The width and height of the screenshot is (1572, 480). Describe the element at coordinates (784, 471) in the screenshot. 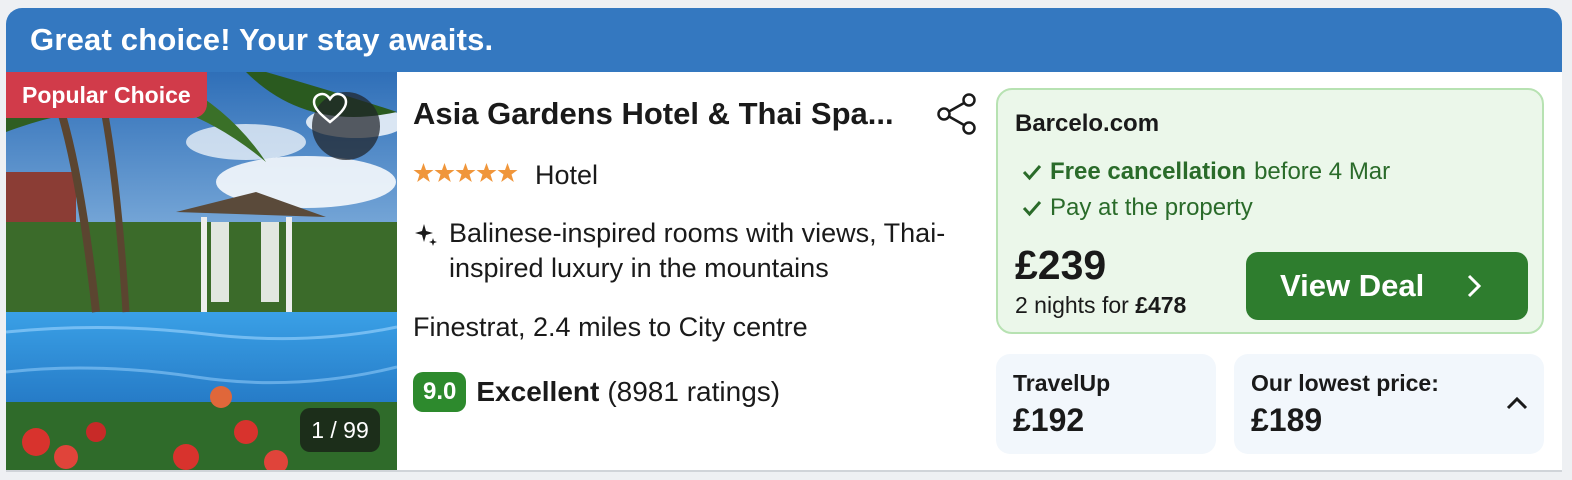

I see `card-divider` at that location.